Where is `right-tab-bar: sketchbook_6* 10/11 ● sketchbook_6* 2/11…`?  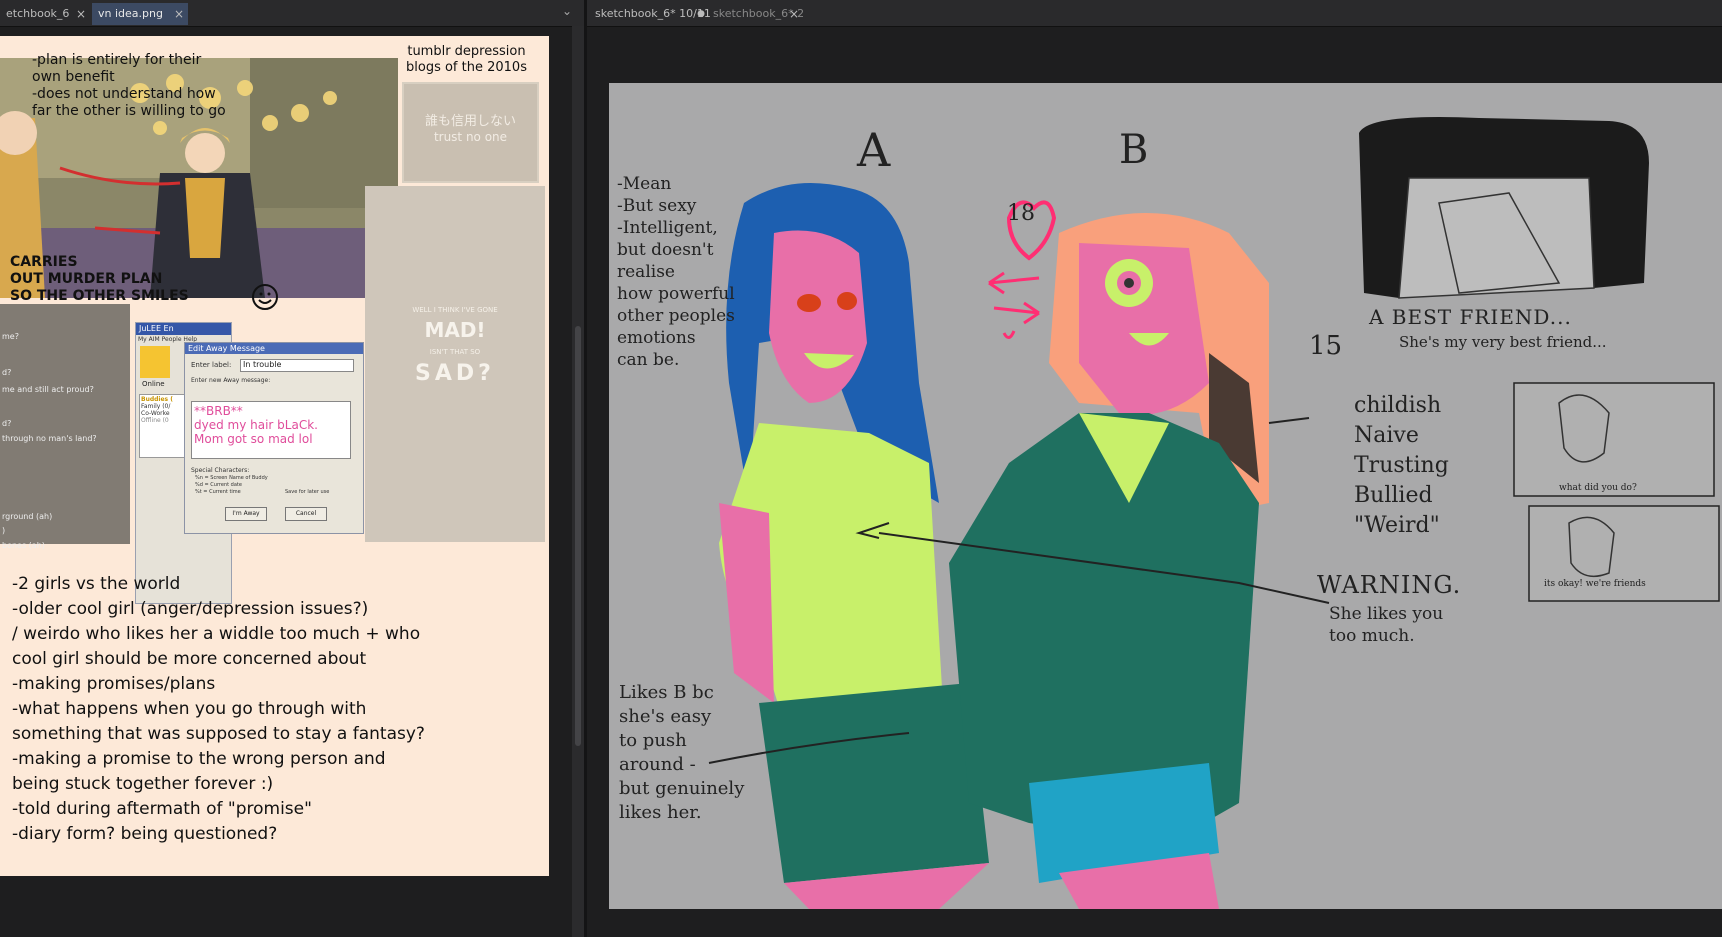 right-tab-bar: sketchbook_6* 10/11 ● sketchbook_6* 2/11… is located at coordinates (1154, 13).